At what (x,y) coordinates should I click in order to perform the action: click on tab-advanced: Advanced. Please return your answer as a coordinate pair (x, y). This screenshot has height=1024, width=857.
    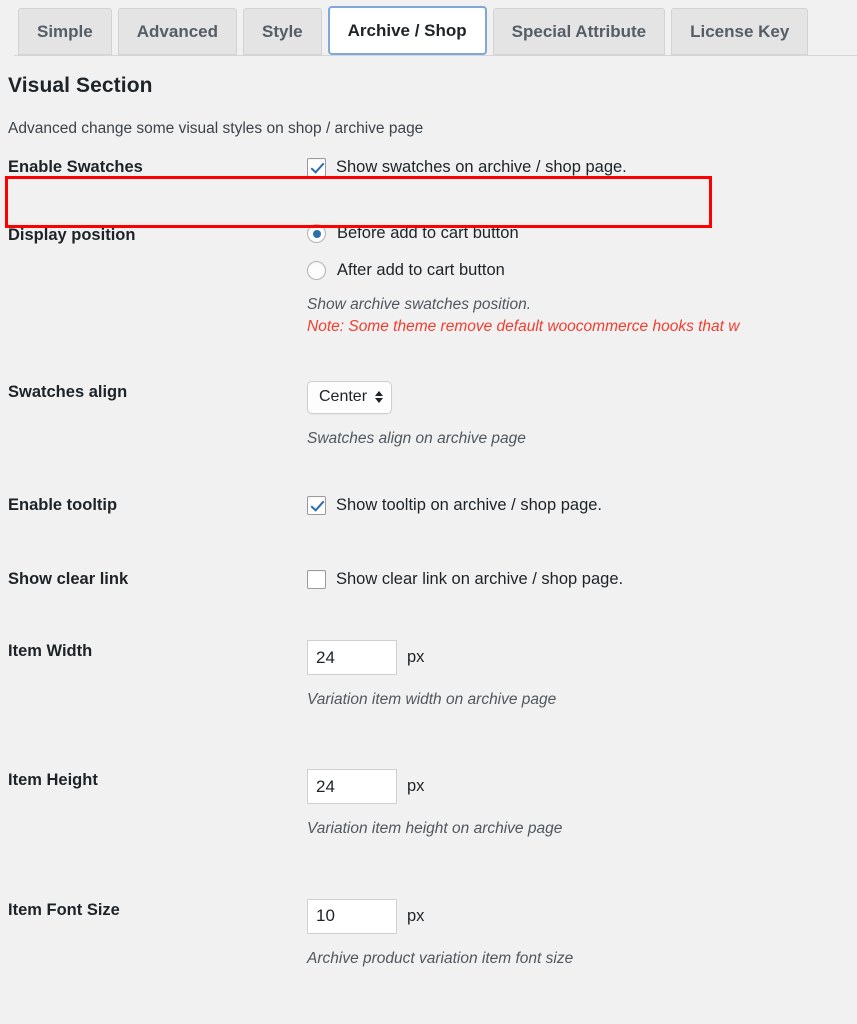
    Looking at the image, I should click on (177, 31).